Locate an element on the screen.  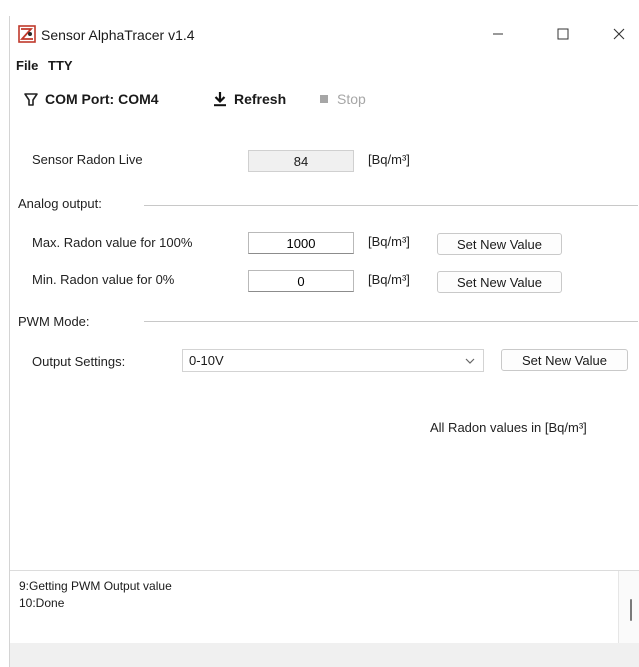
maximize-icon is located at coordinates (563, 34).